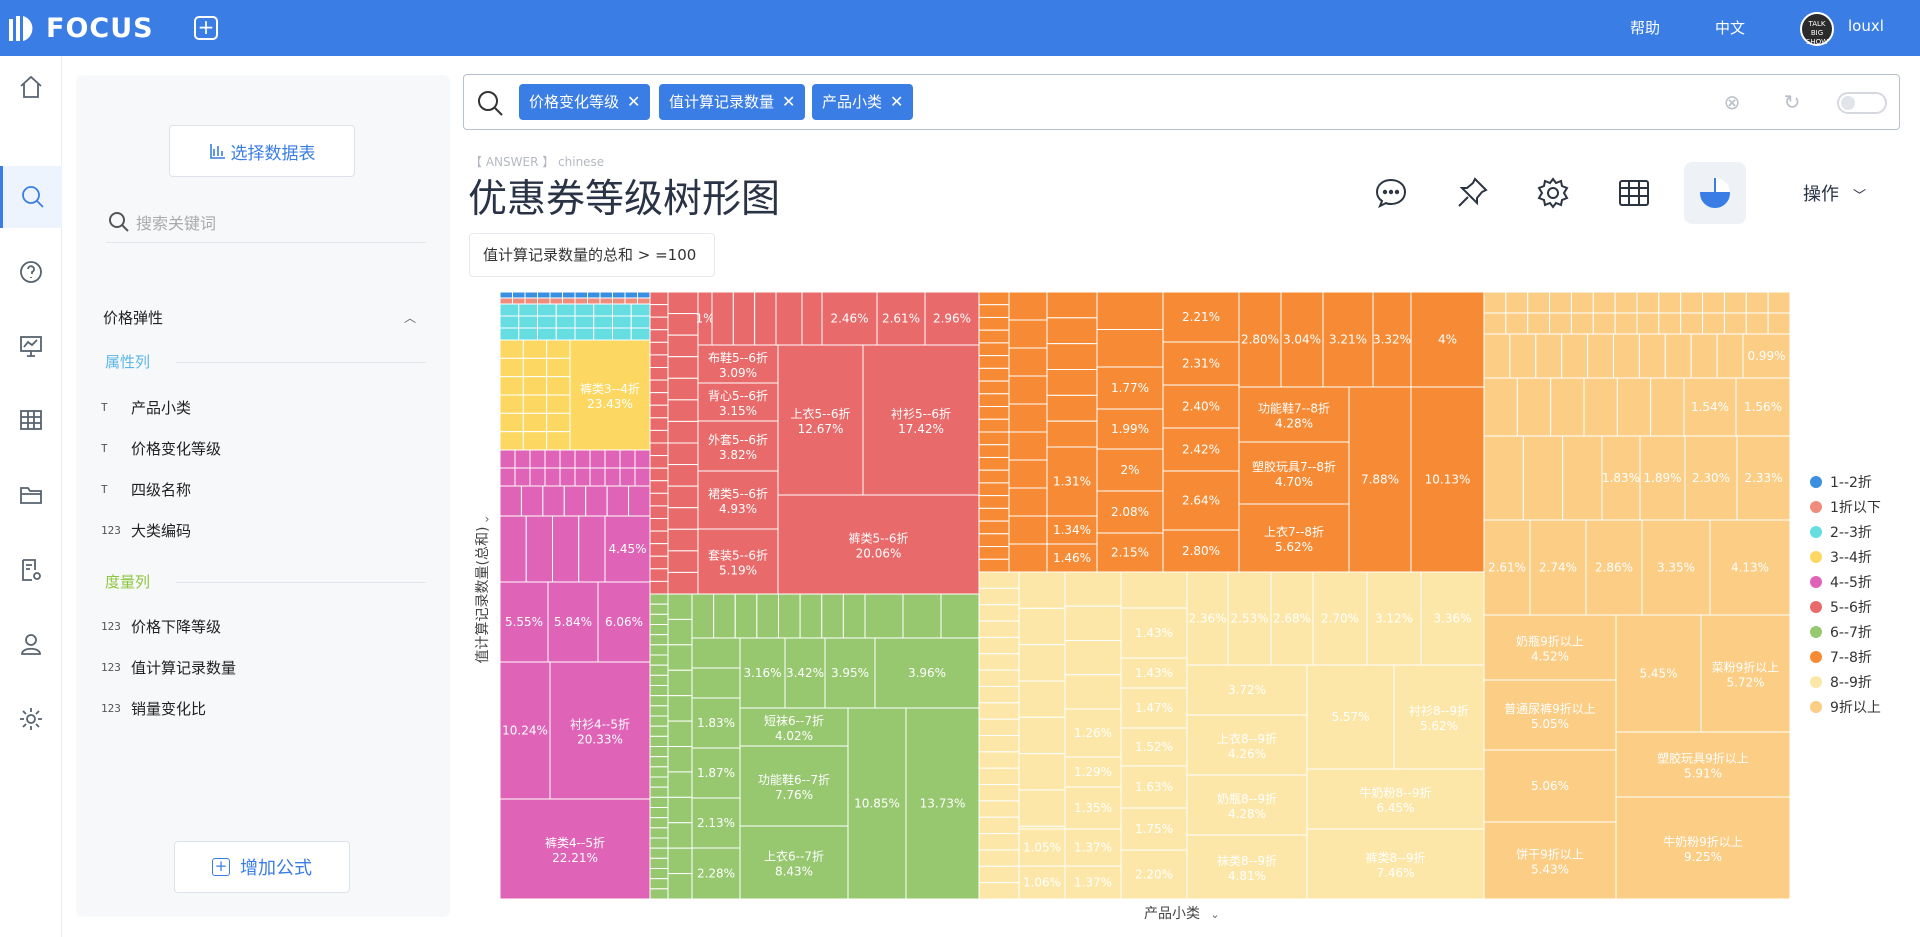 The height and width of the screenshot is (937, 1920). What do you see at coordinates (146, 407) in the screenshot?
I see `field-product-subcategory: T 产品小类` at bounding box center [146, 407].